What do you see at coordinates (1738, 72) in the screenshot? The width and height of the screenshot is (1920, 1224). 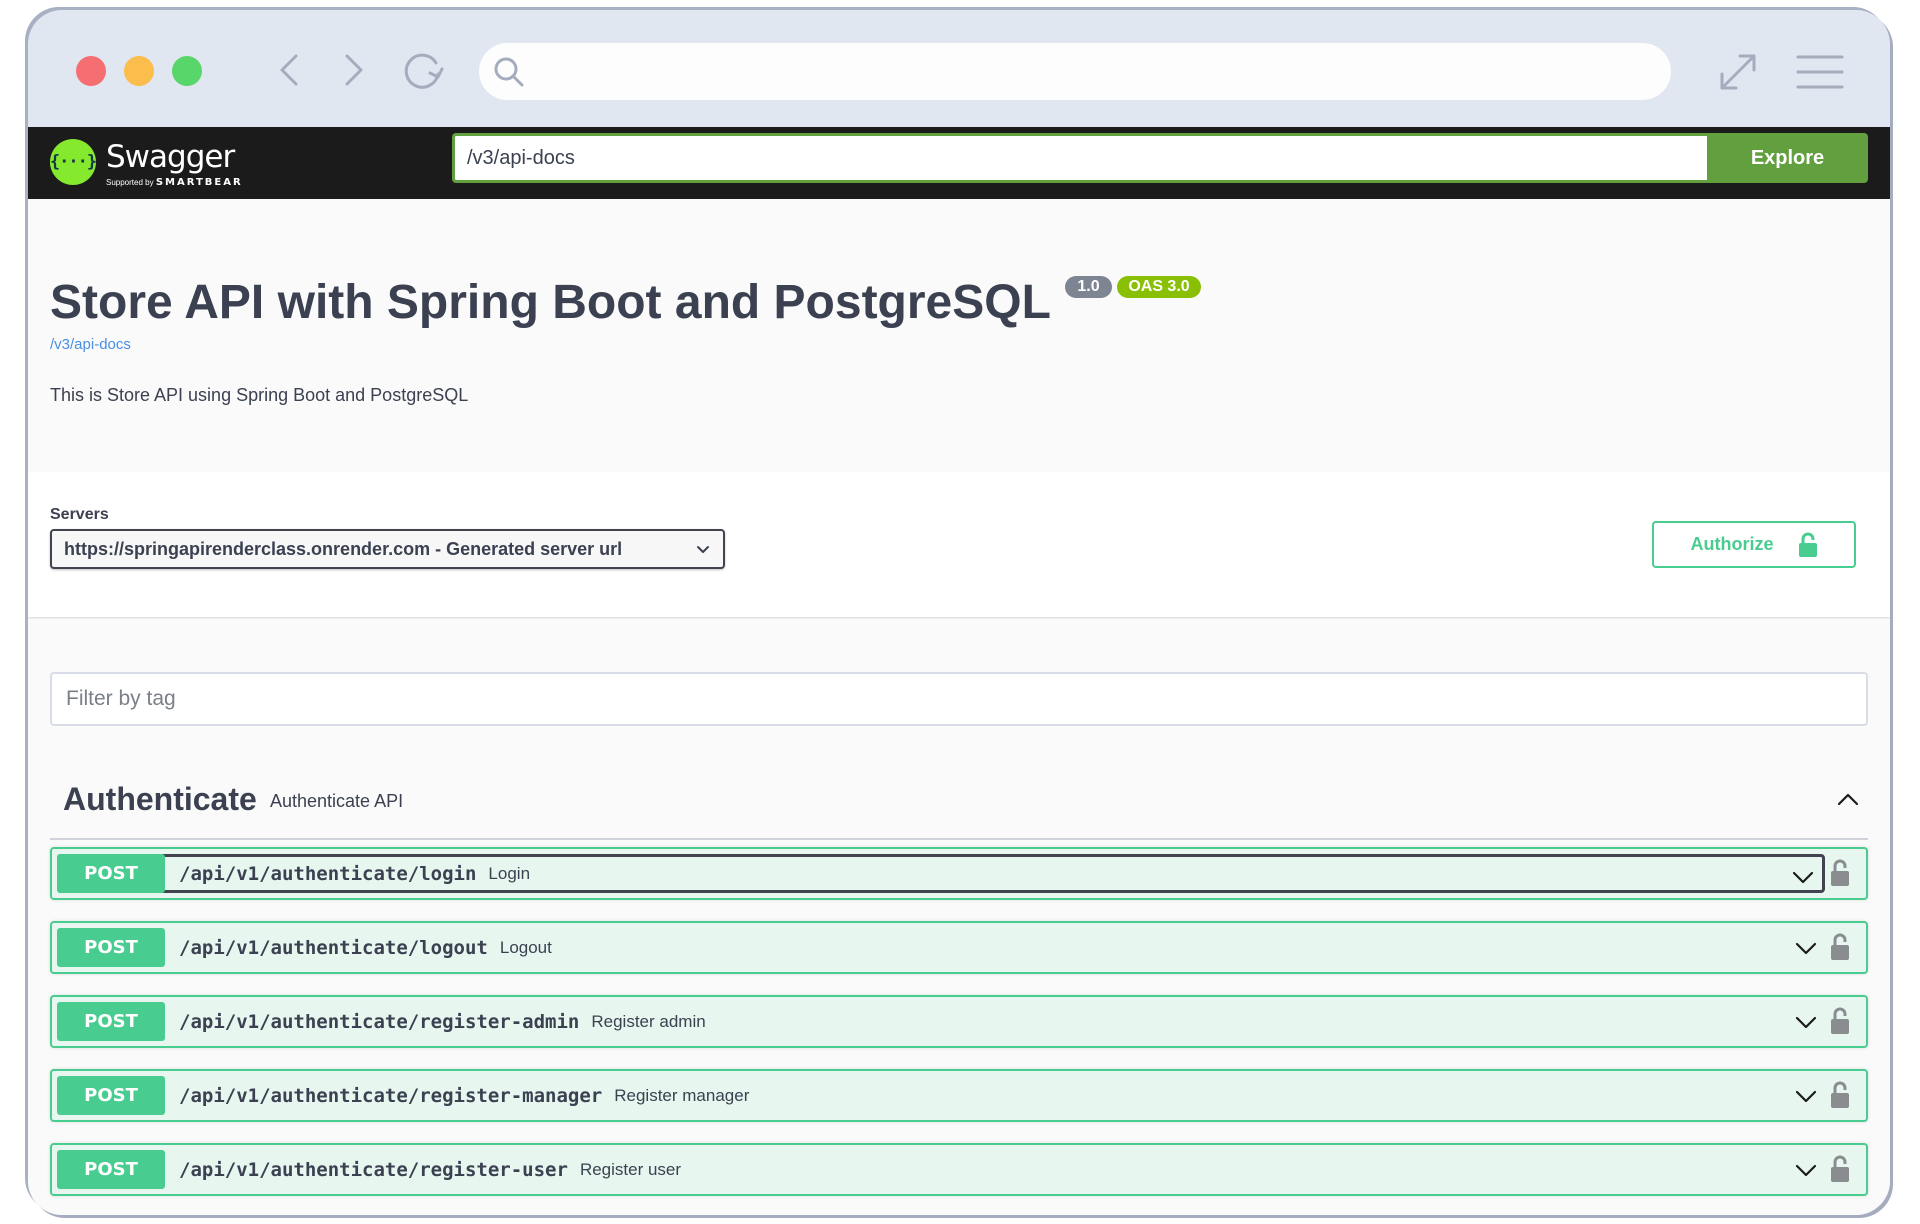 I see `expand-icon` at bounding box center [1738, 72].